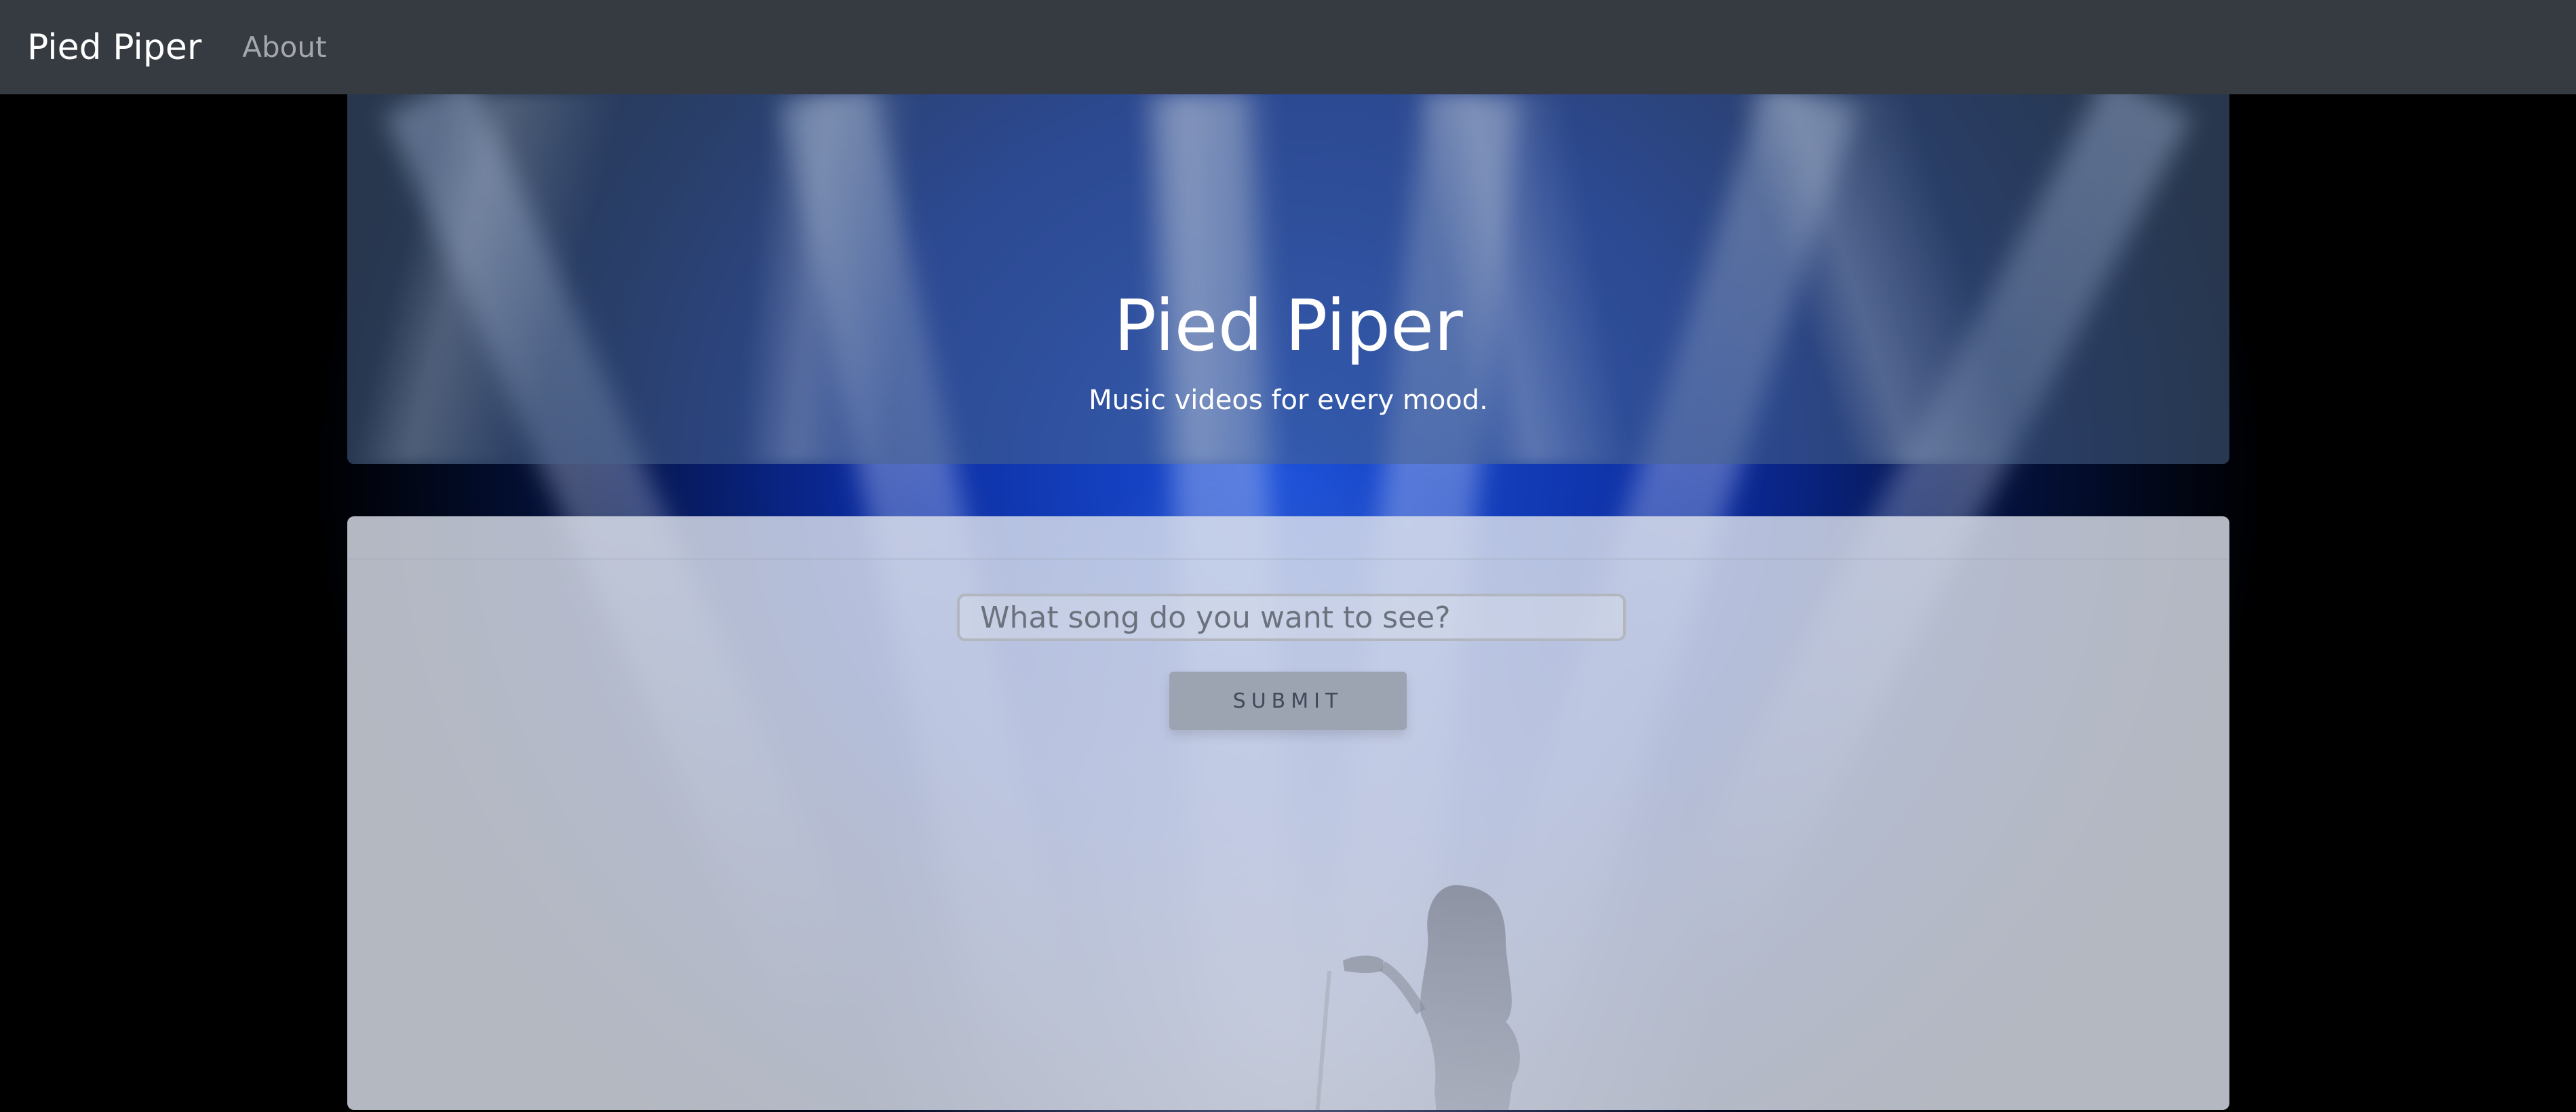  I want to click on nav-link-about: About, so click(284, 47).